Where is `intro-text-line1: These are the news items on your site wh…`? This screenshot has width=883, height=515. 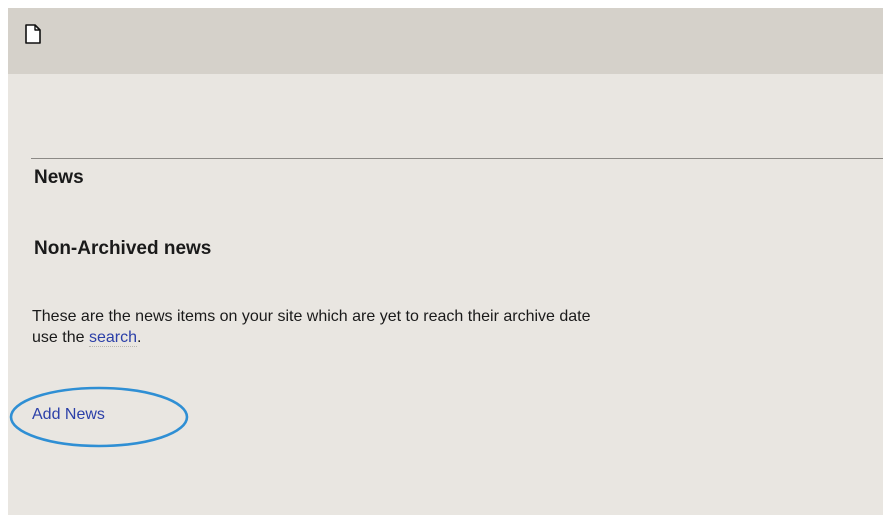 intro-text-line1: These are the news items on your site wh… is located at coordinates (311, 316).